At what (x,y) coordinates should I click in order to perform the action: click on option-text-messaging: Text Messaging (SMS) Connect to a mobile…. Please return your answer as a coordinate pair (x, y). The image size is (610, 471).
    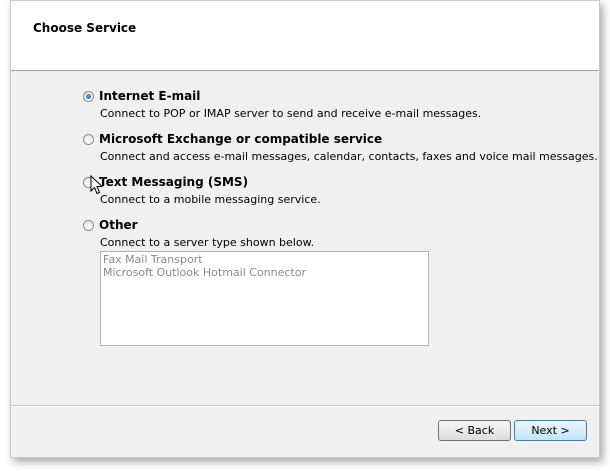
    Looking at the image, I should click on (202, 190).